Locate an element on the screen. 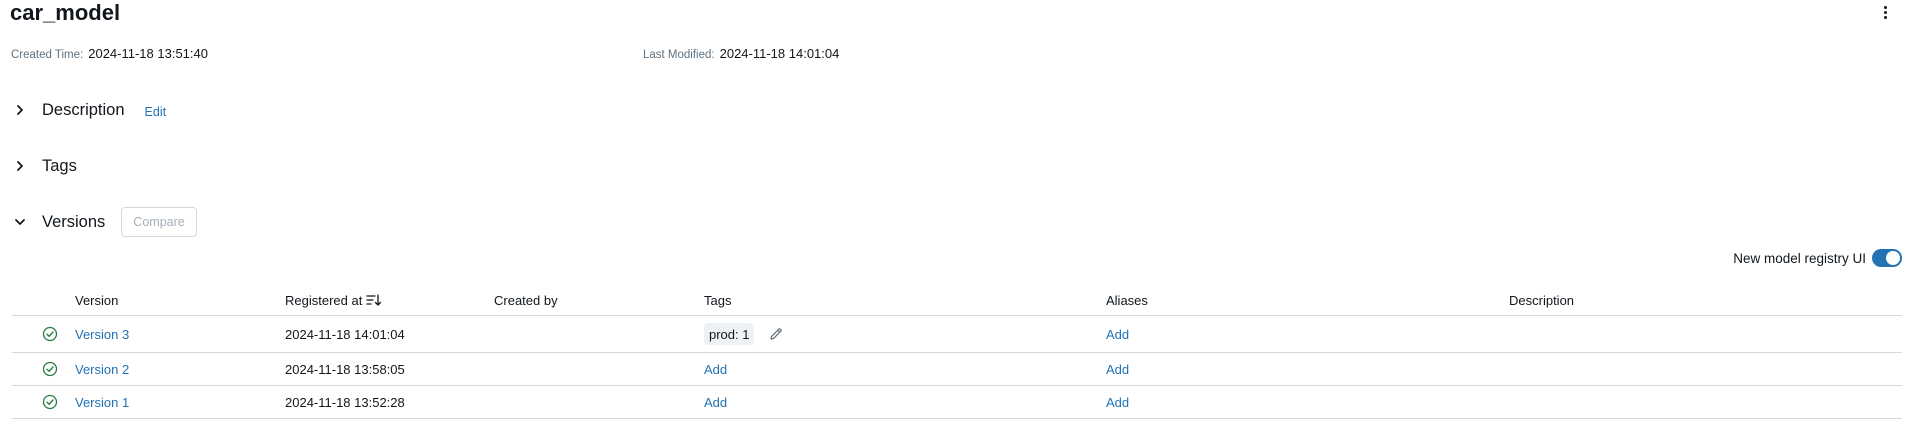 The width and height of the screenshot is (1913, 421). new-registry-ui-label: New model registry UI is located at coordinates (1799, 258).